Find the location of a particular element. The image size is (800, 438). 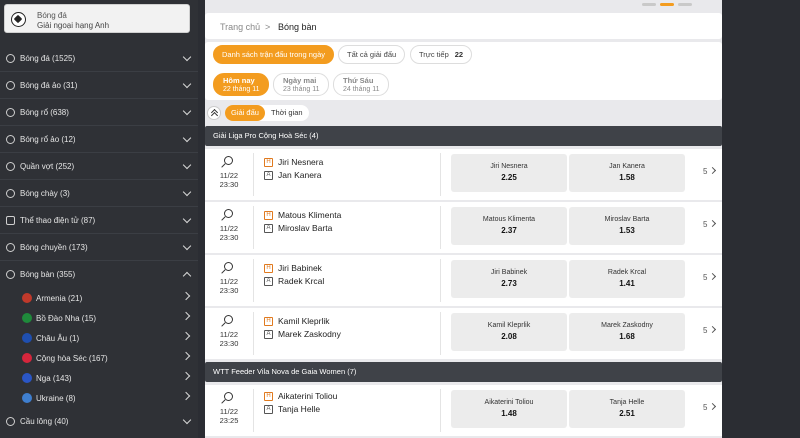

odds-home-button: Aikaterini Toliou 1.48 is located at coordinates (509, 409).